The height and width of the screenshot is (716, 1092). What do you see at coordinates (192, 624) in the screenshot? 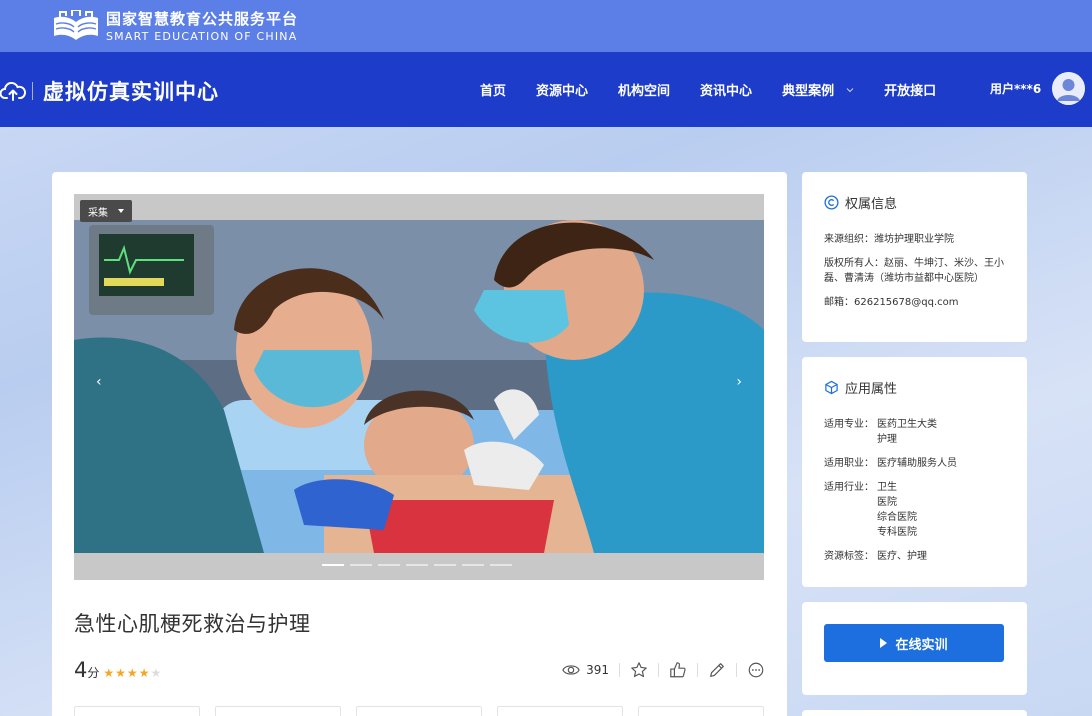
I see `course-title: 急性心肌梗死救治与护理` at bounding box center [192, 624].